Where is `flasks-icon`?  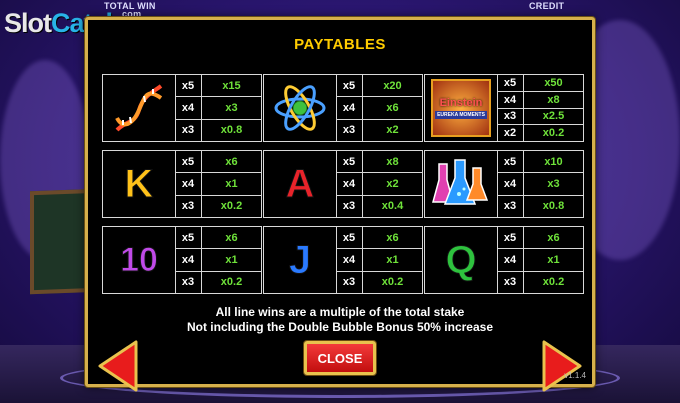
flasks-icon is located at coordinates (461, 184).